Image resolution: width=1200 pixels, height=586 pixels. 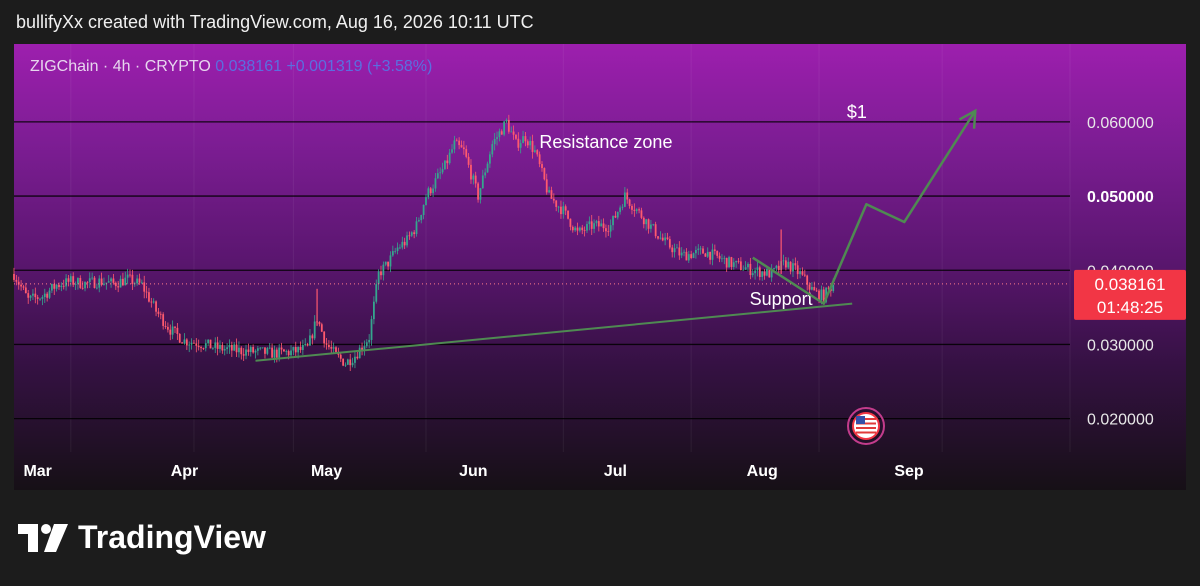 I want to click on symbol-interval: 4h, so click(x=121, y=66).